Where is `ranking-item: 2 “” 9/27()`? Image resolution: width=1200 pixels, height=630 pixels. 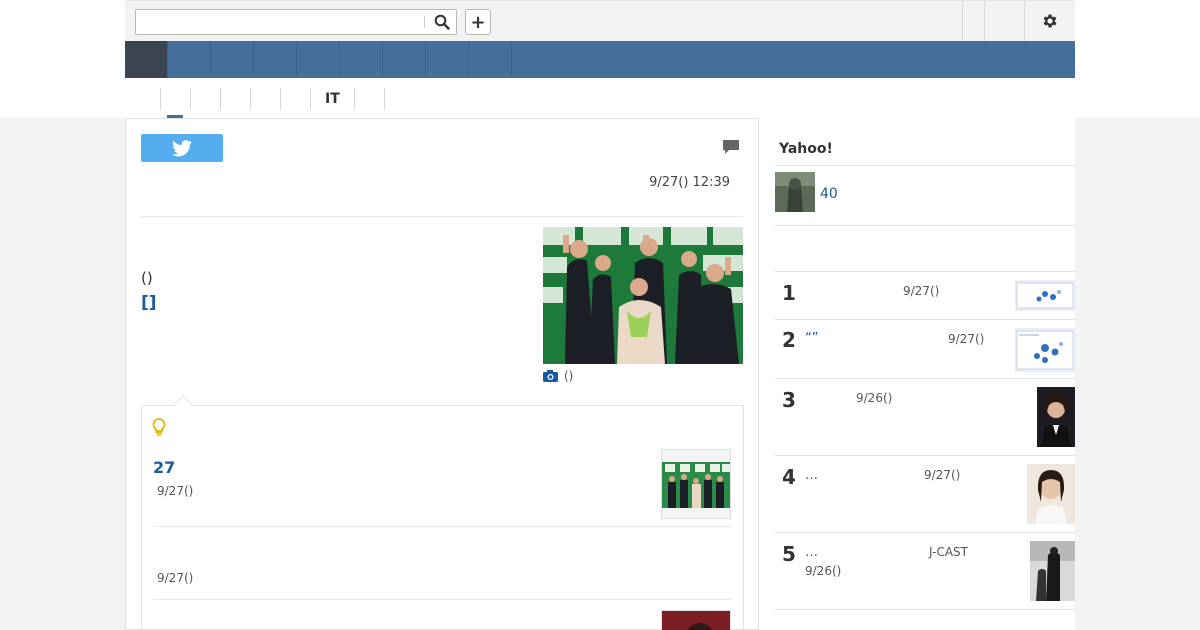 ranking-item: 2 “” 9/27() is located at coordinates (925, 349).